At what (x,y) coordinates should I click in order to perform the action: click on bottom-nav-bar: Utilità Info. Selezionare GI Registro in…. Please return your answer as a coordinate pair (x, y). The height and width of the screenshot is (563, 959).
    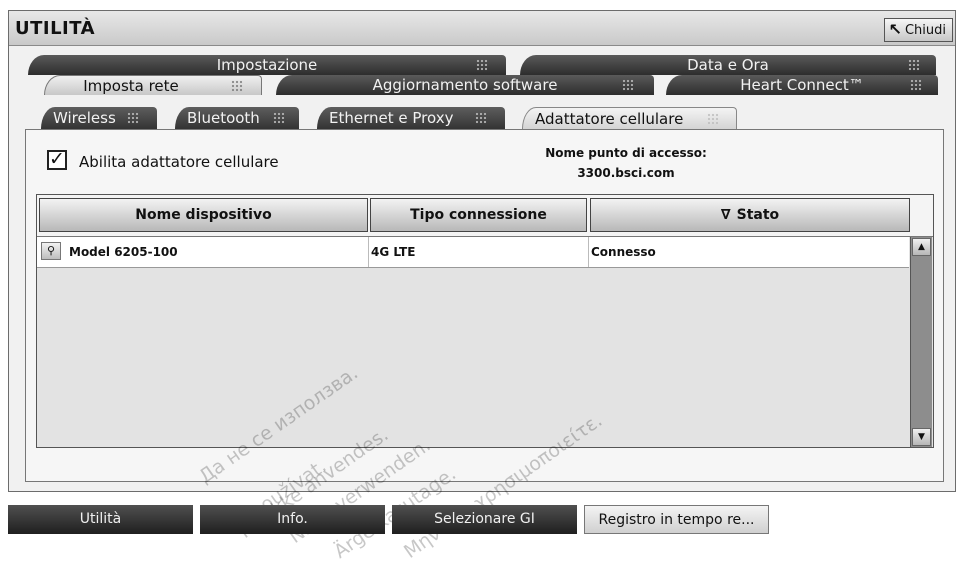
    Looking at the image, I should click on (479, 519).